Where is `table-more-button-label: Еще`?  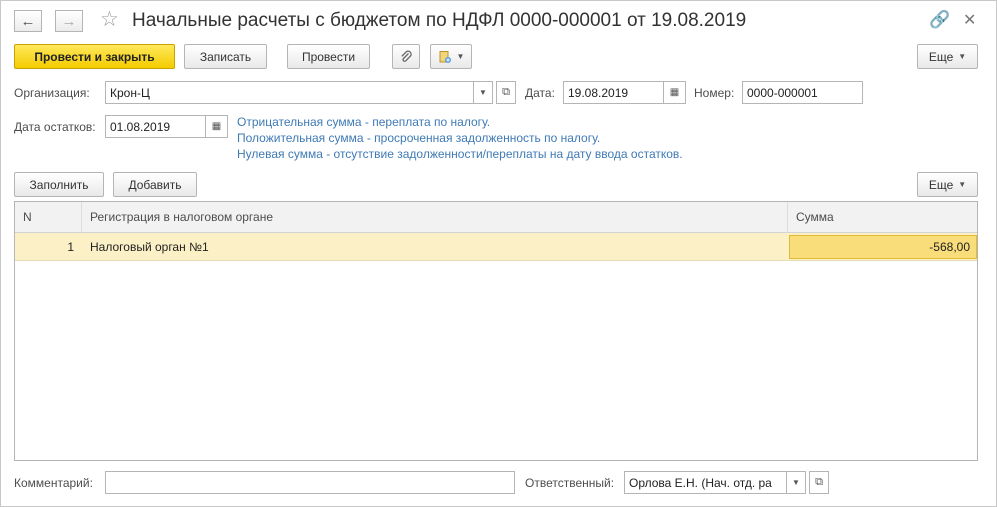 table-more-button-label: Еще is located at coordinates (941, 184).